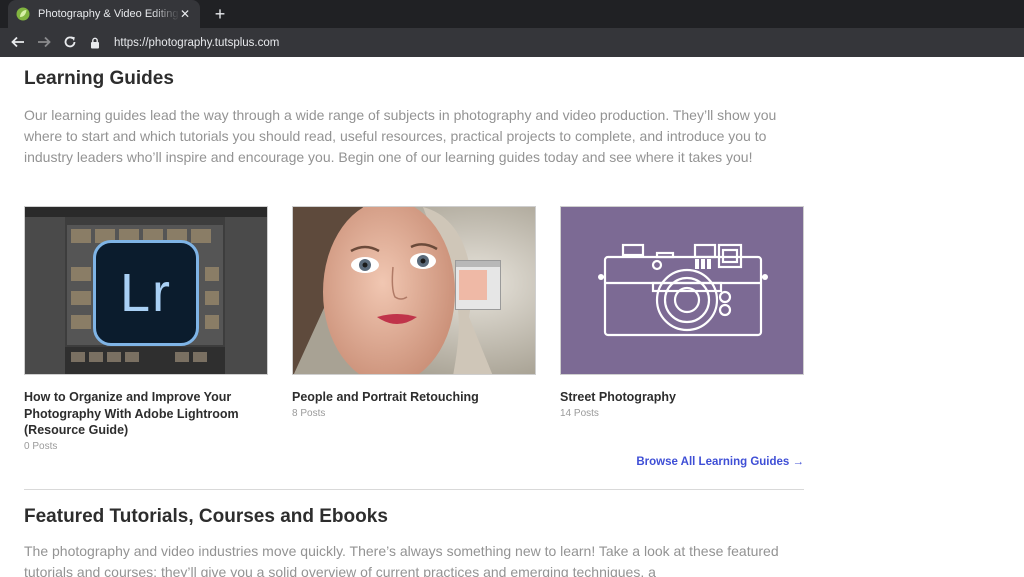 The image size is (1024, 577). Describe the element at coordinates (720, 462) in the screenshot. I see `browse-all-guides-link: Browse All Learning Guides →` at that location.